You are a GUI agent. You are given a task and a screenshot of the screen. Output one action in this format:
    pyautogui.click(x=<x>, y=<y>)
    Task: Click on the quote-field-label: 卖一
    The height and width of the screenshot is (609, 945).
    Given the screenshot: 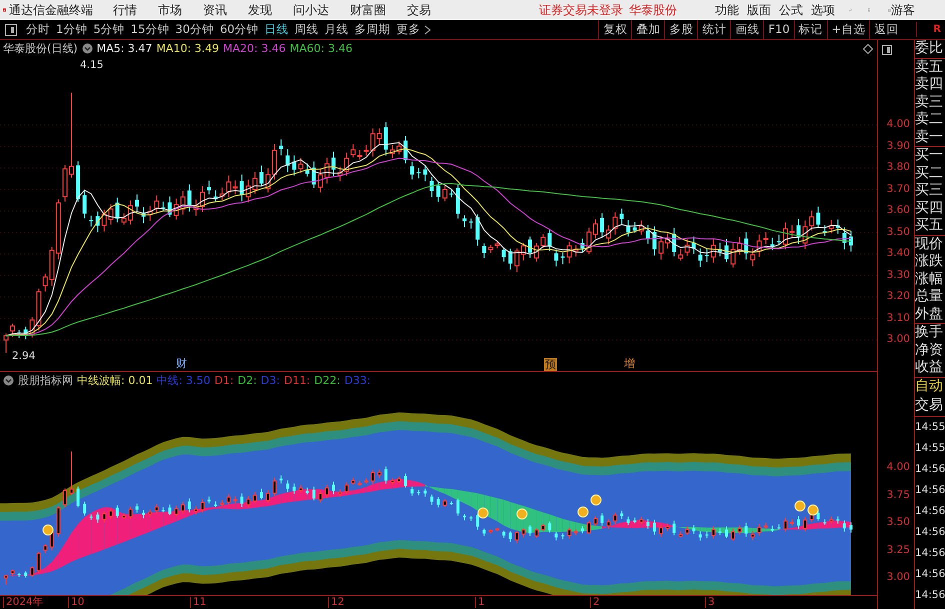 What is the action you would take?
    pyautogui.click(x=929, y=137)
    